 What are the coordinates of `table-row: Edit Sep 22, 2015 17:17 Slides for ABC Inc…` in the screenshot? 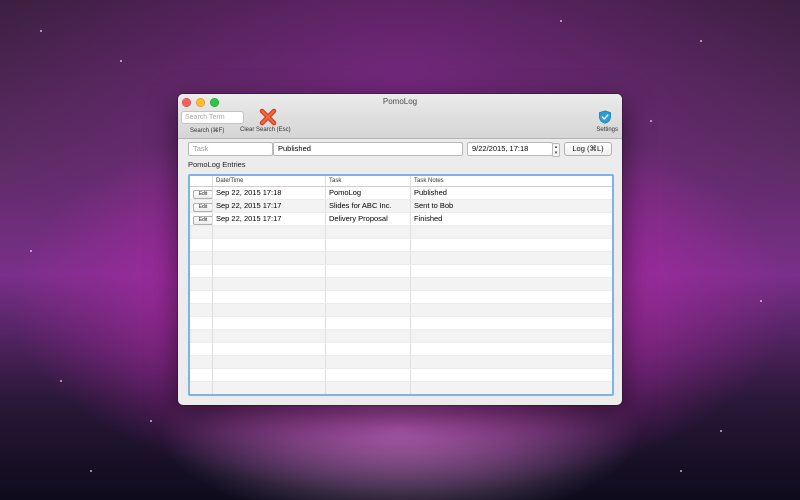 It's located at (401, 206).